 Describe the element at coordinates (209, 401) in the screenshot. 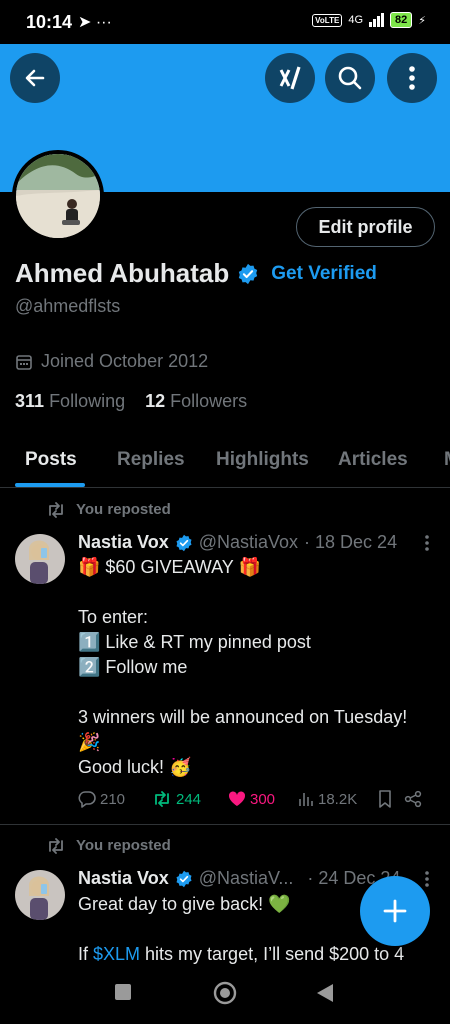

I see `followers-label: Followers` at that location.